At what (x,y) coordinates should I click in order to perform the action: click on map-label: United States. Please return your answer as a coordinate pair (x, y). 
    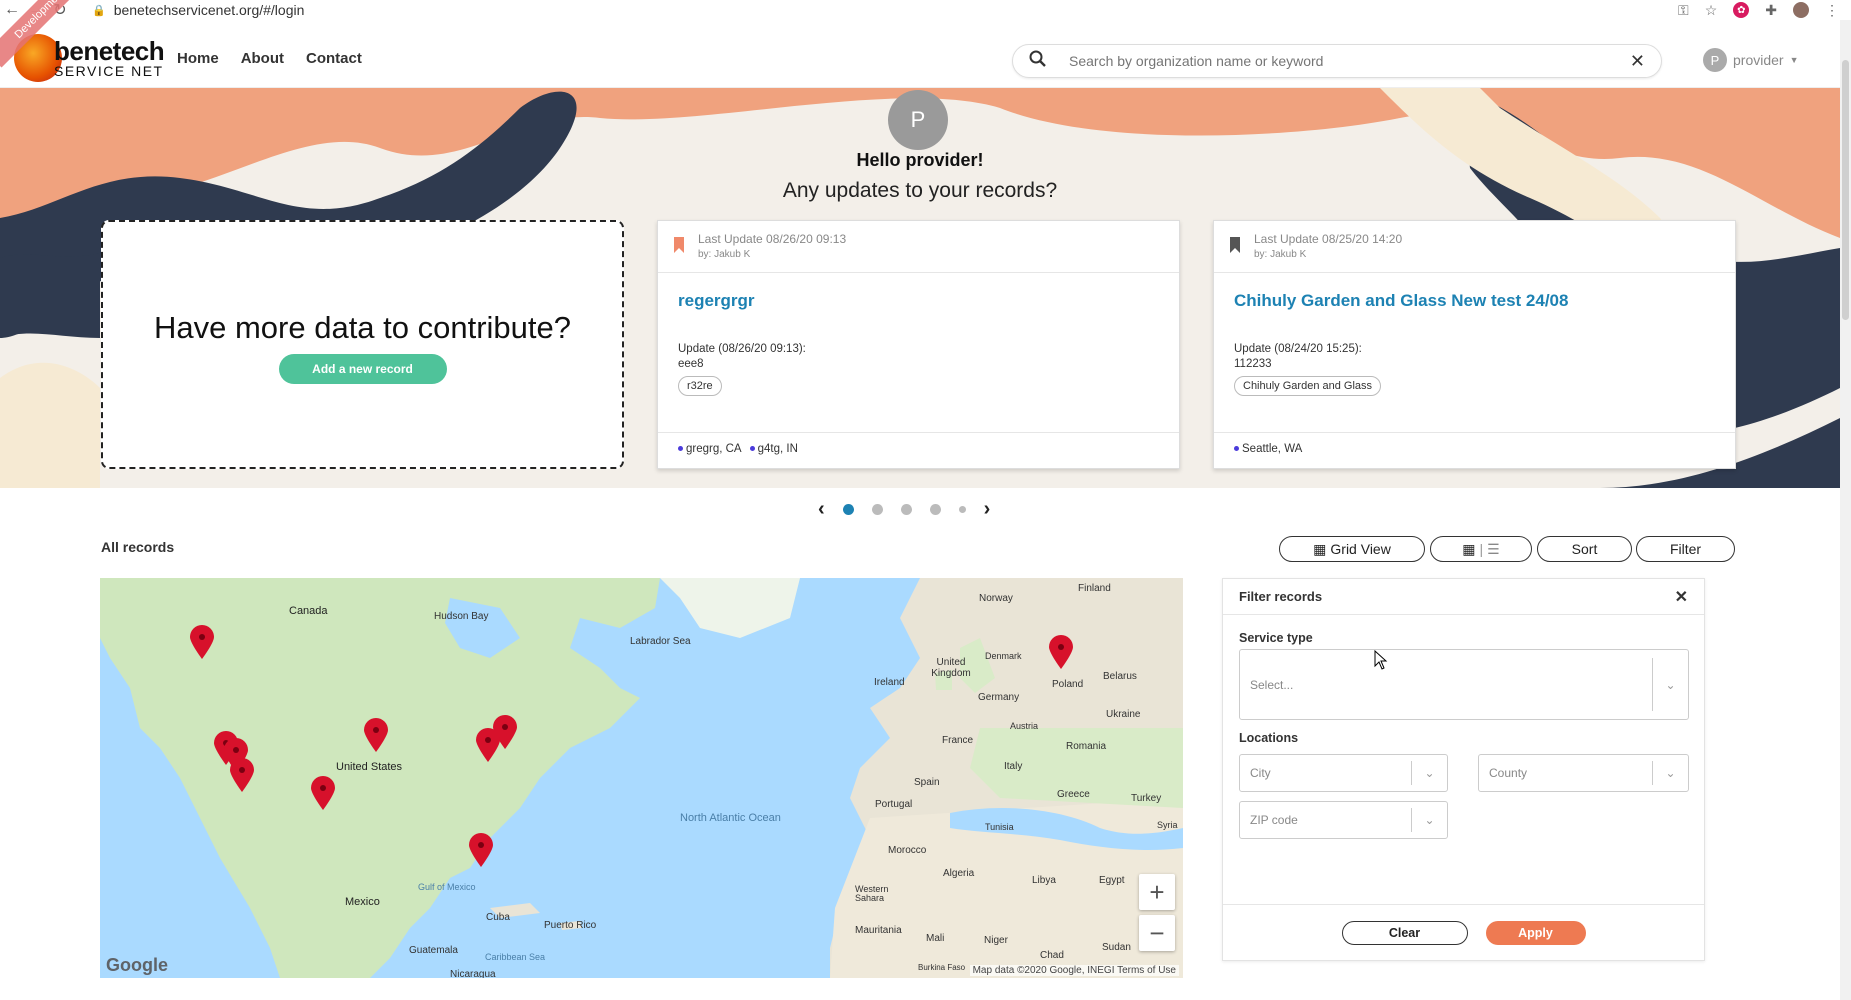
    Looking at the image, I should click on (369, 767).